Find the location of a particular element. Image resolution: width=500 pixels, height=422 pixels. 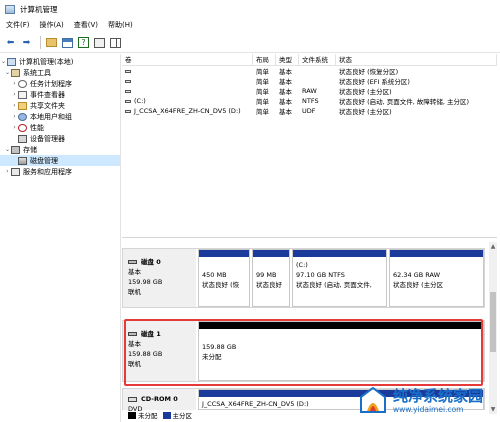

tree-item-label: 性能 is located at coordinates (37, 127).